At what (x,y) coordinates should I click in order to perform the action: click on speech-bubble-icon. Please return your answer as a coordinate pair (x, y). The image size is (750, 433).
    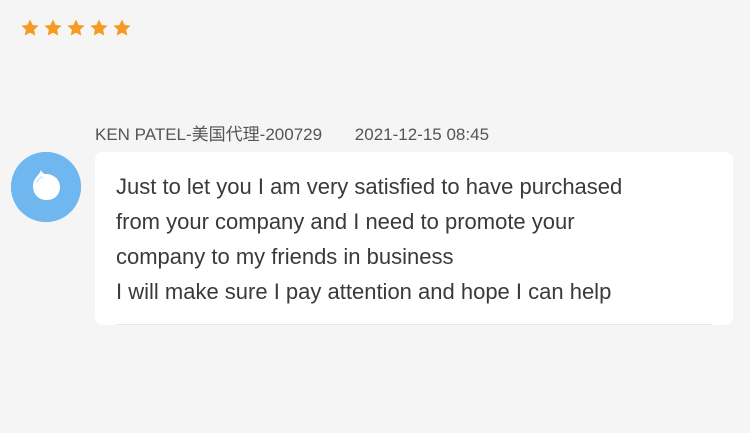
    Looking at the image, I should click on (46, 187).